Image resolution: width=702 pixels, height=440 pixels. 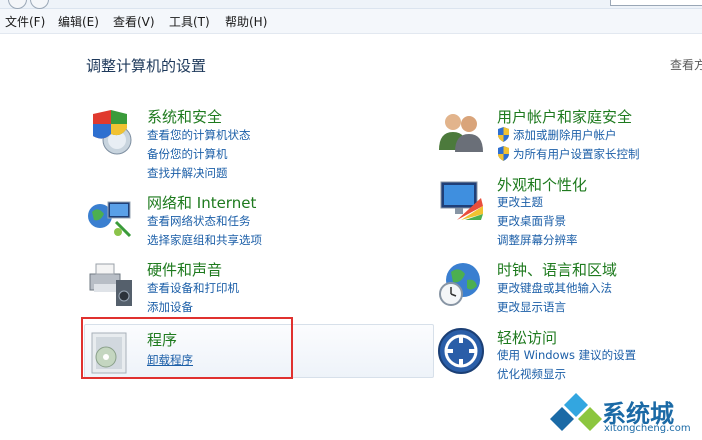 I want to click on link-parental-controls: 为所有用户设置家长控制, so click(x=576, y=154).